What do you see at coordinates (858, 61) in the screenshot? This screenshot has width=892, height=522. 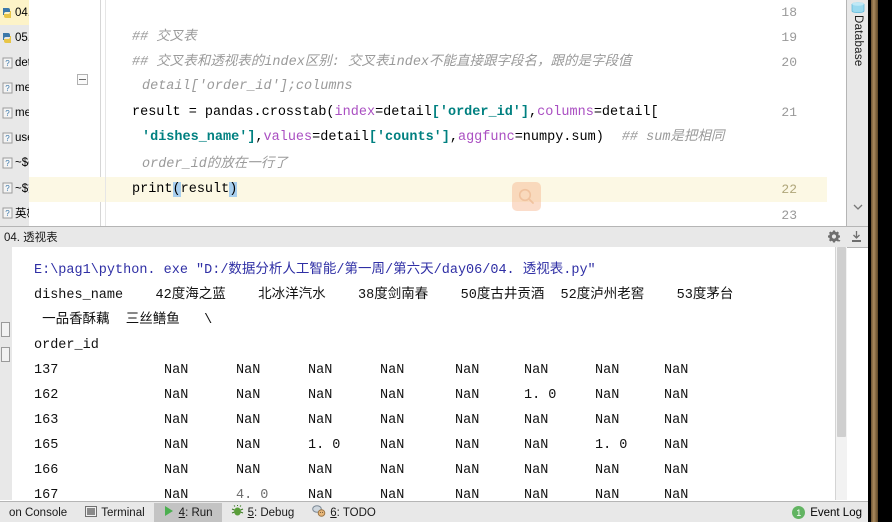 I see `tab-database: Database` at bounding box center [858, 61].